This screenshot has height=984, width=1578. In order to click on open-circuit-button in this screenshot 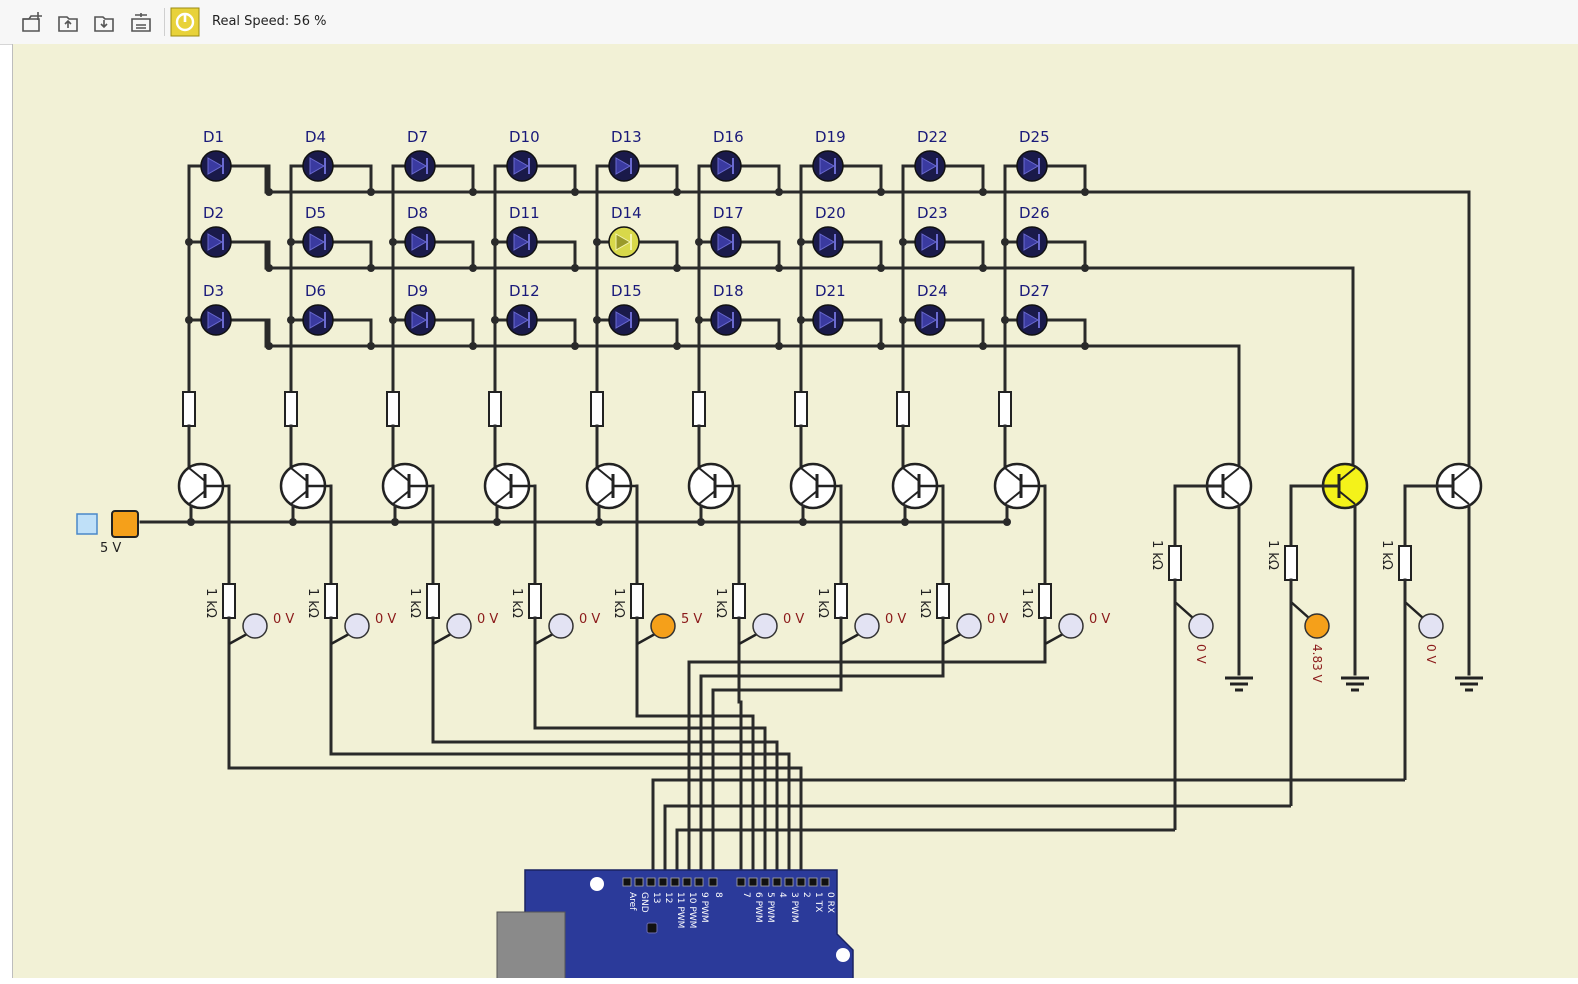, I will do `click(68, 22)`.